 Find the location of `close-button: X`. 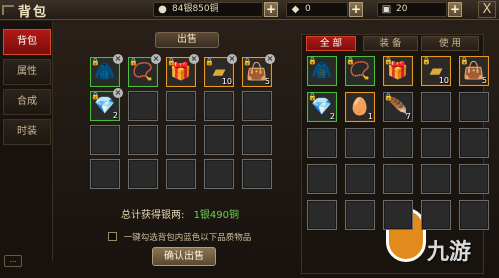

close-button: X is located at coordinates (487, 9).